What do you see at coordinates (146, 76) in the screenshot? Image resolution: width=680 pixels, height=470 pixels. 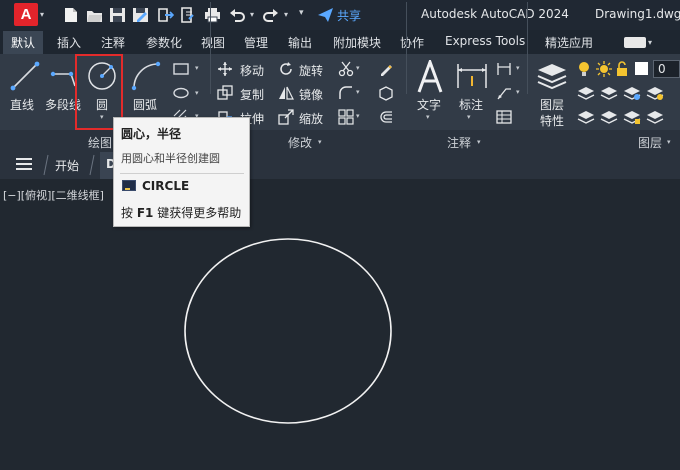 I see `arc-icon` at bounding box center [146, 76].